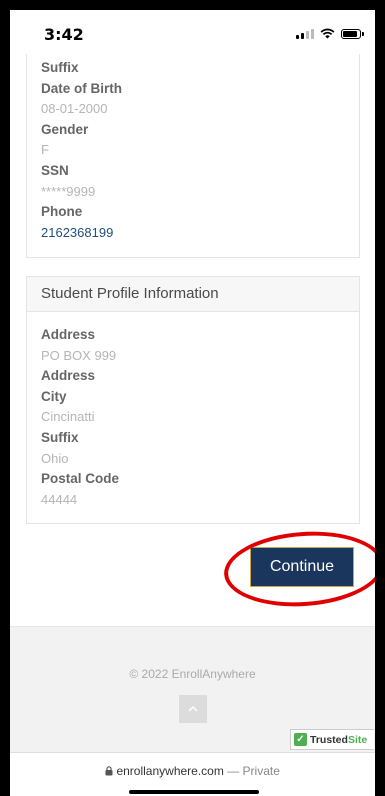  Describe the element at coordinates (170, 771) in the screenshot. I see `url-domain: enrollanywhere.com` at that location.